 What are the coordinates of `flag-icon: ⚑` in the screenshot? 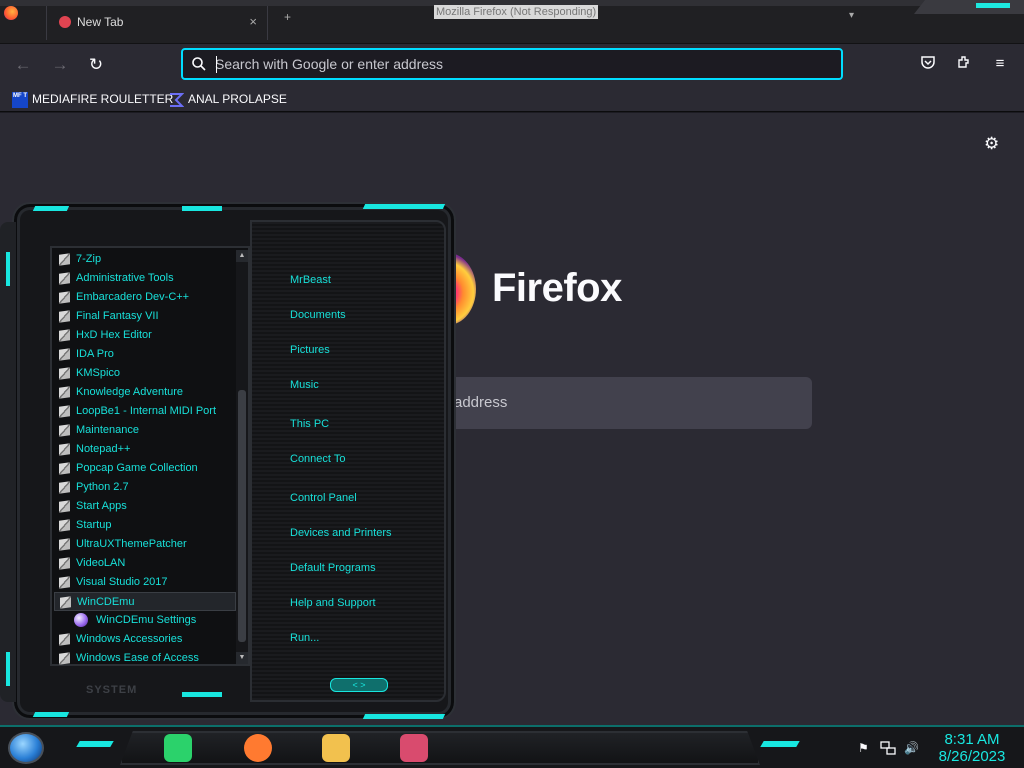 It's located at (863, 748).